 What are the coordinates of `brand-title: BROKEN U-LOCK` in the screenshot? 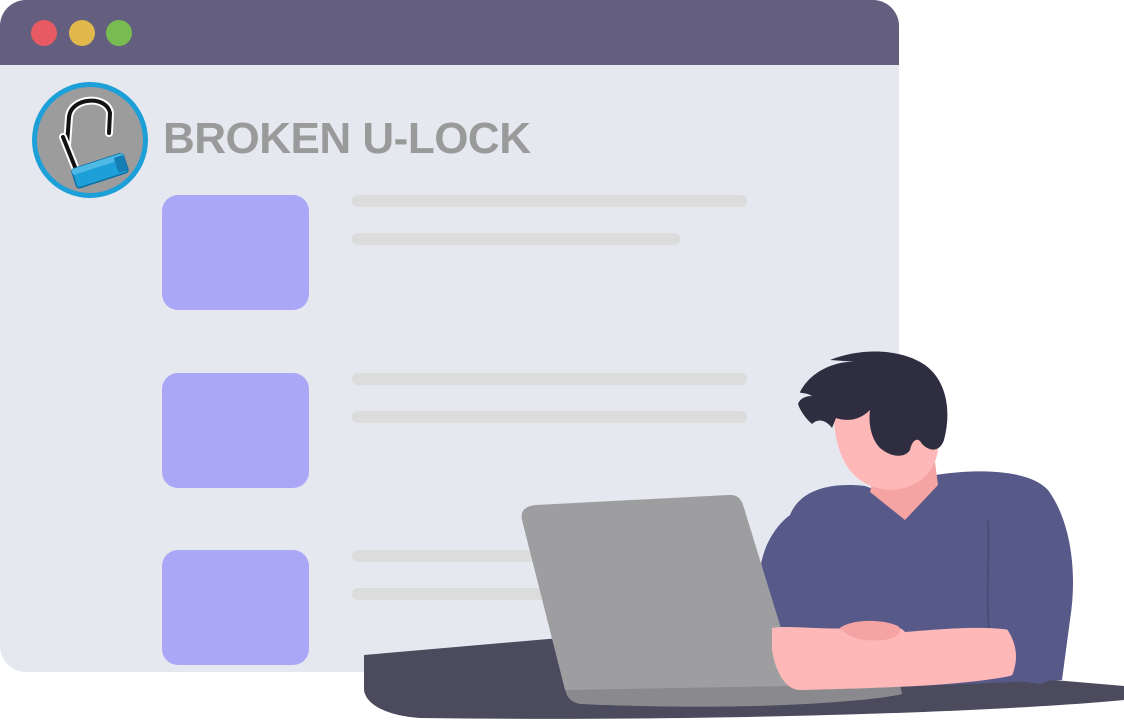 It's located at (347, 138).